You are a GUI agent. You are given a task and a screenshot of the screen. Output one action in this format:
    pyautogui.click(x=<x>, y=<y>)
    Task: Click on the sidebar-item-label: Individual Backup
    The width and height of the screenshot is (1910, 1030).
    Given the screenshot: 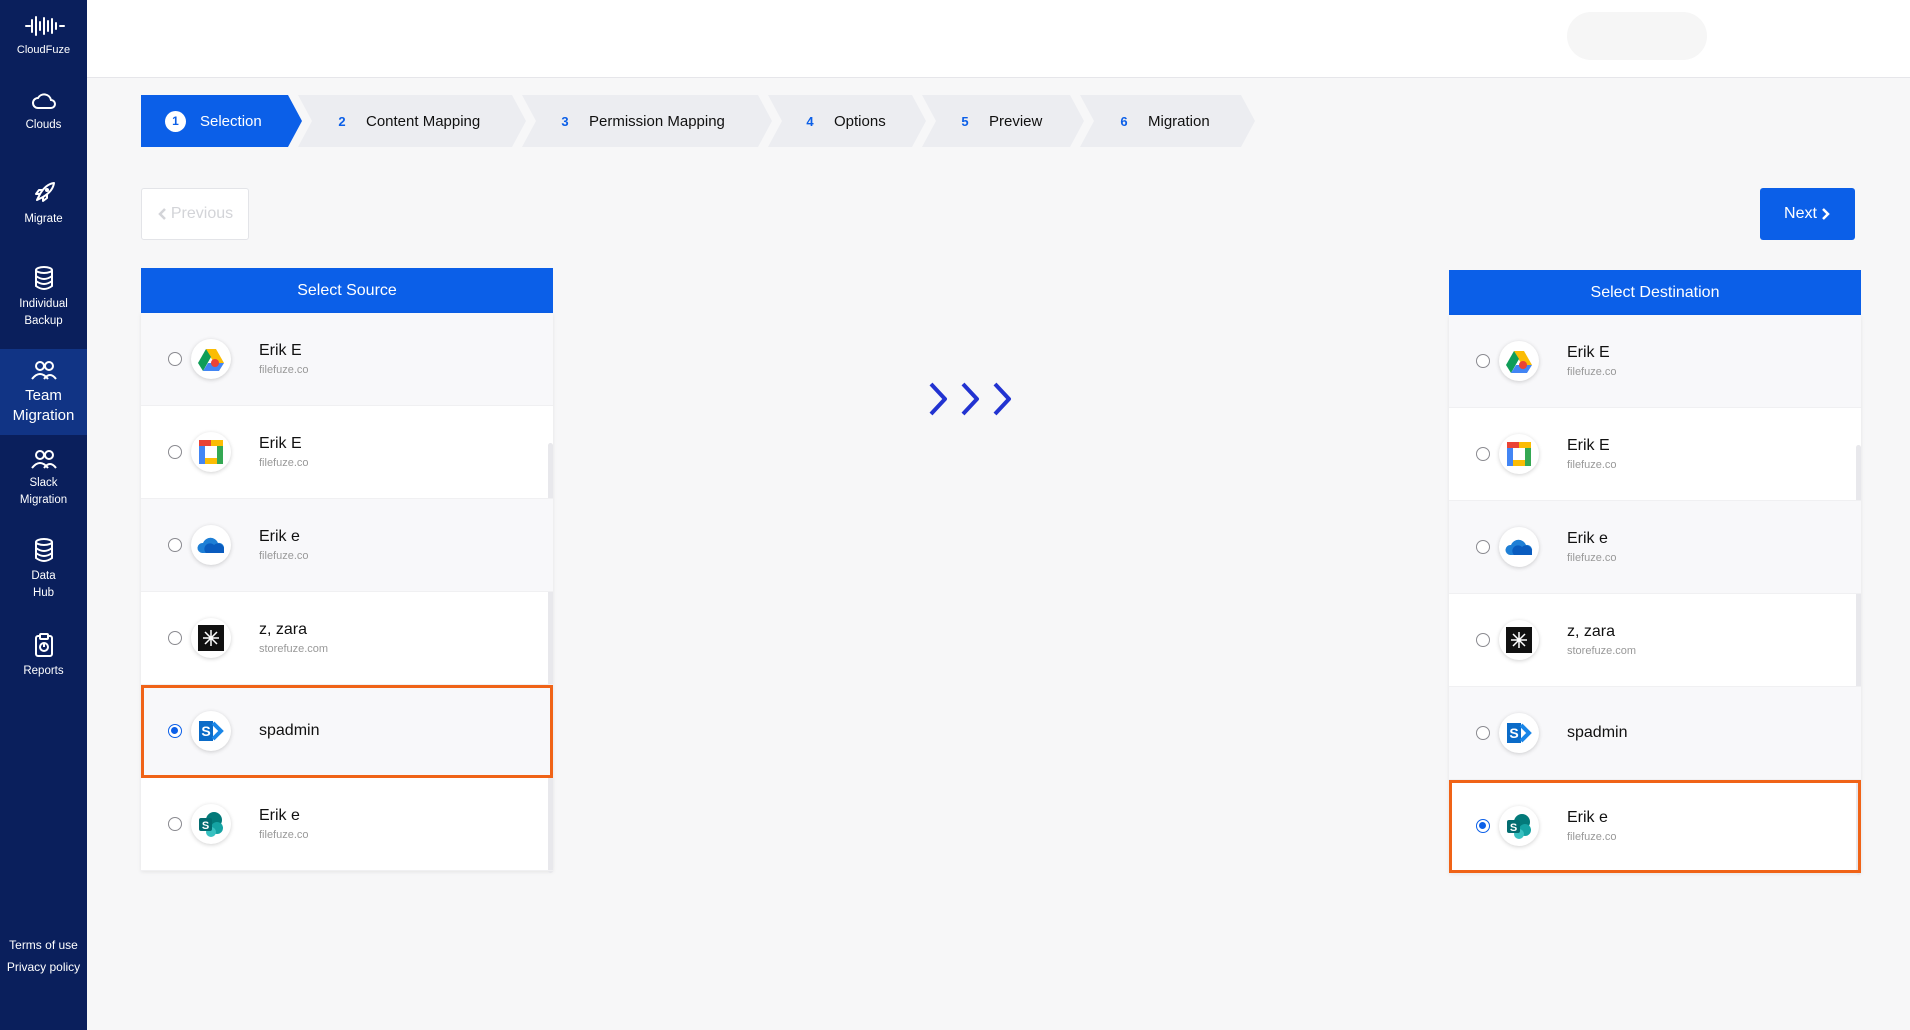 What is the action you would take?
    pyautogui.click(x=43, y=312)
    